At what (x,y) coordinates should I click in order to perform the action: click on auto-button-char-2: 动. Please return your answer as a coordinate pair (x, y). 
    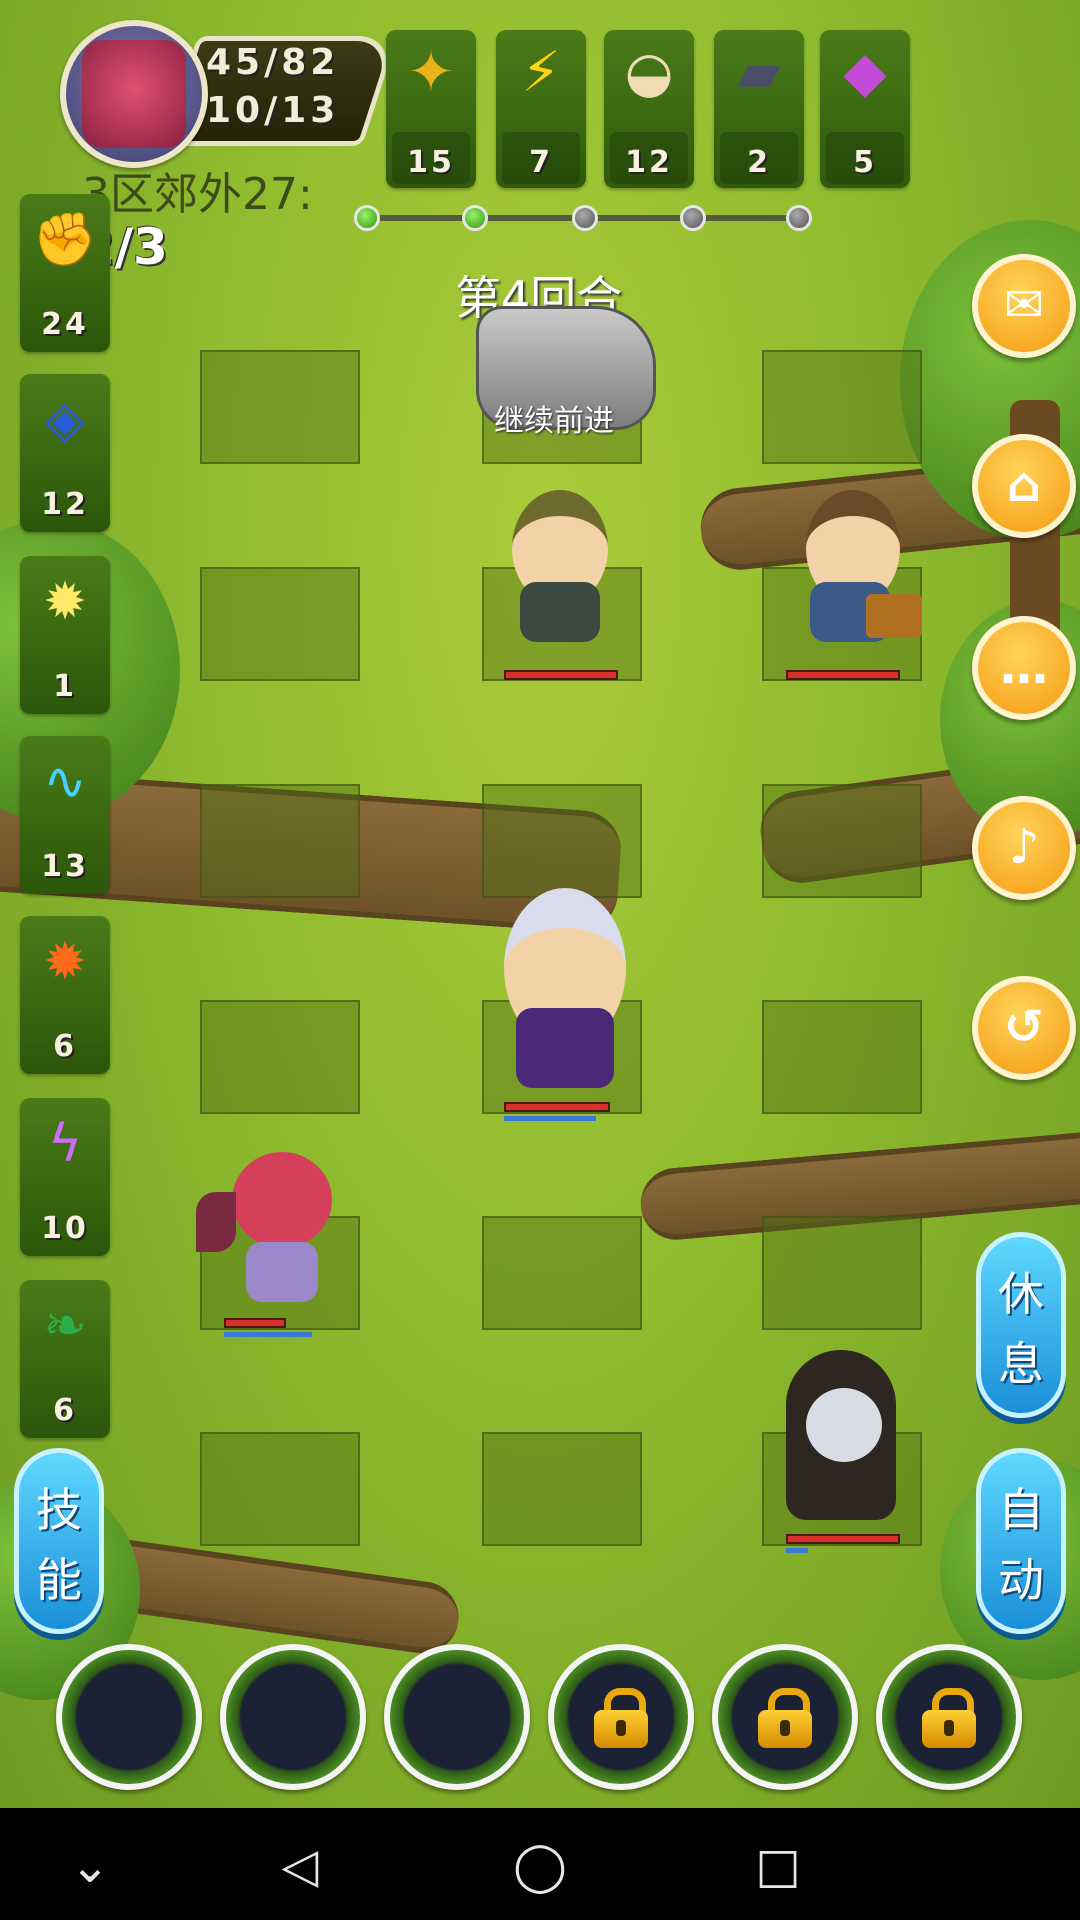
    Looking at the image, I should click on (1021, 1580).